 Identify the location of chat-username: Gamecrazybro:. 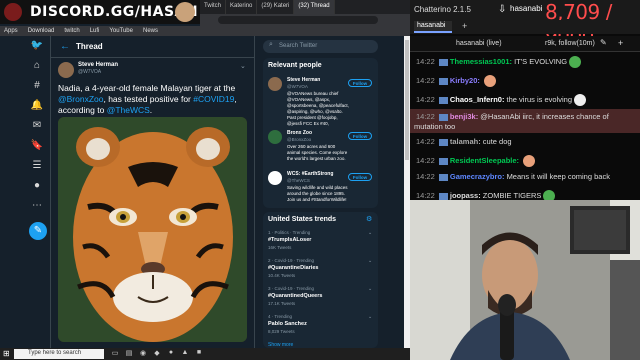
(478, 176).